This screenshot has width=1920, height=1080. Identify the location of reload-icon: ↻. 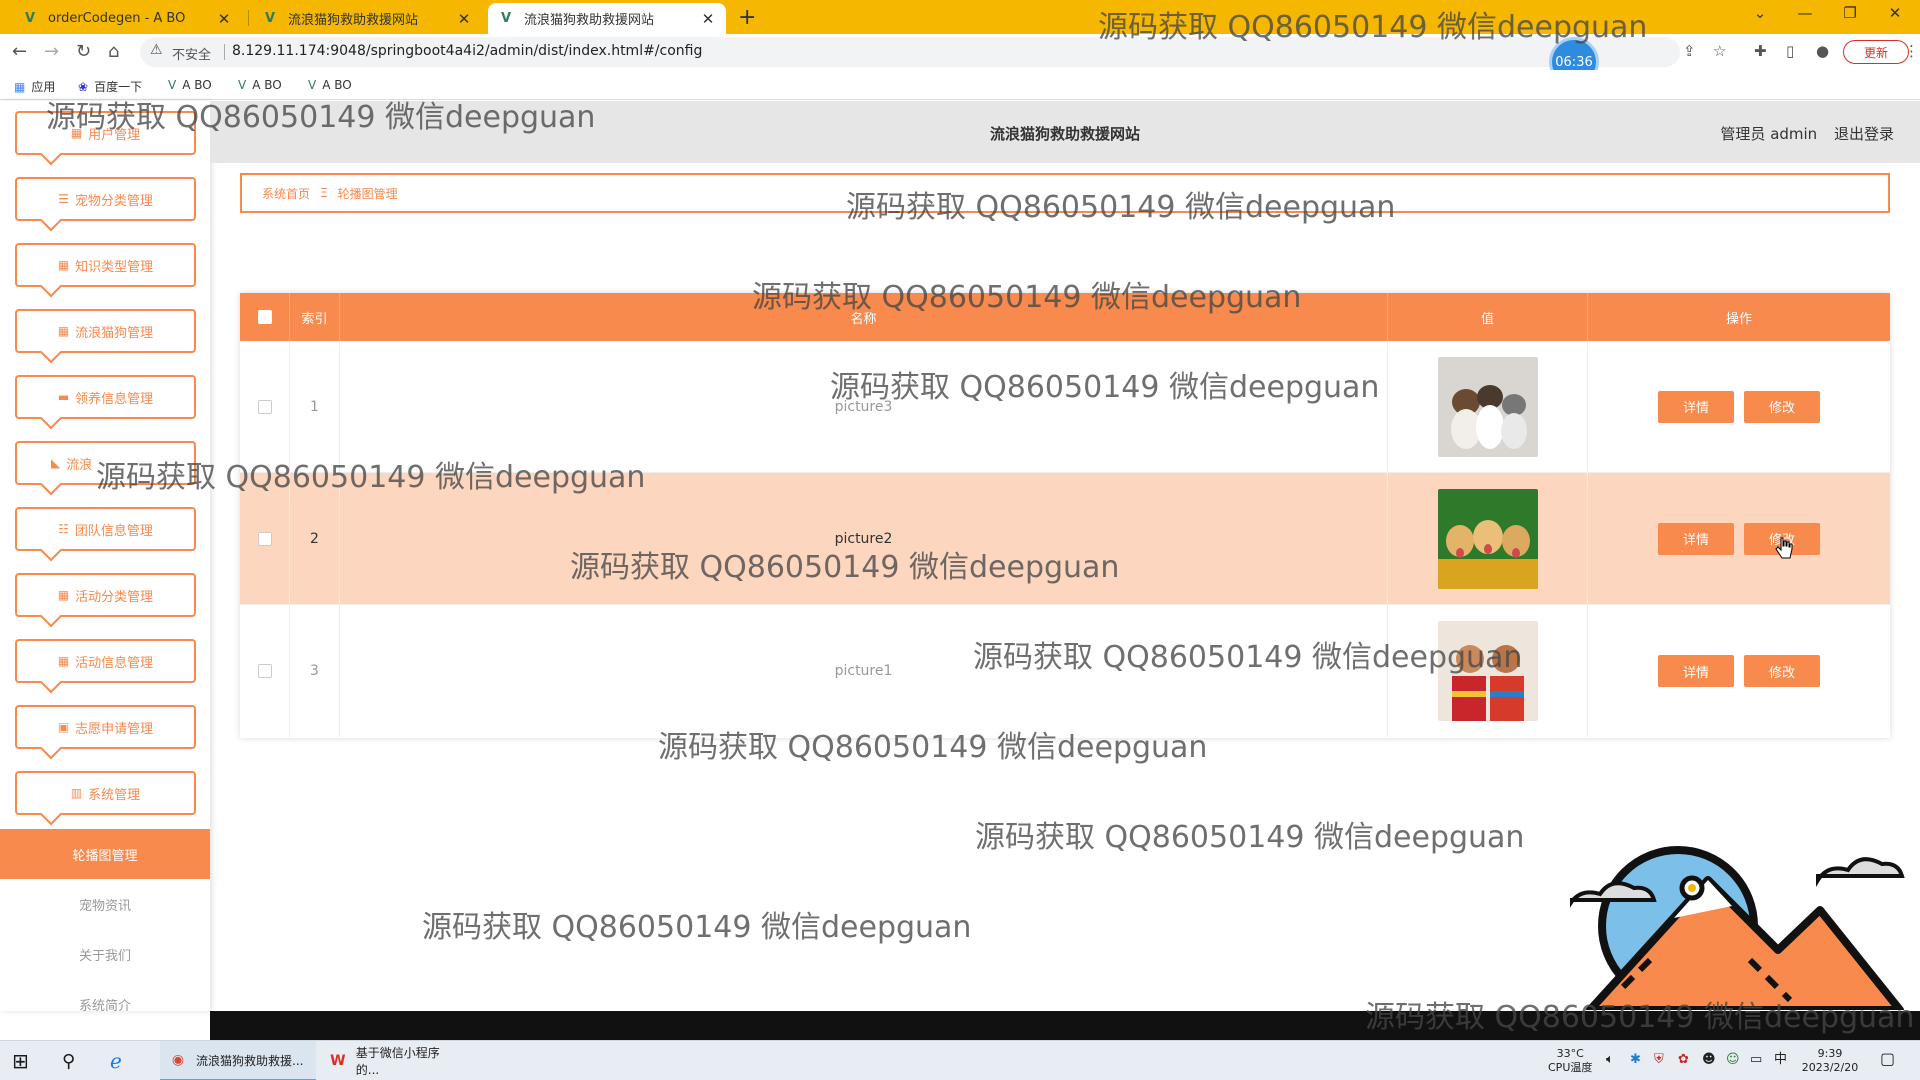
(83, 51).